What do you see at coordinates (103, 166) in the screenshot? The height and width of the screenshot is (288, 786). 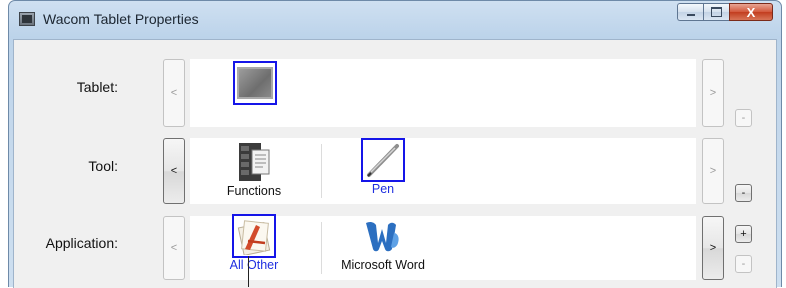 I see `tool-row-label: Tool:` at bounding box center [103, 166].